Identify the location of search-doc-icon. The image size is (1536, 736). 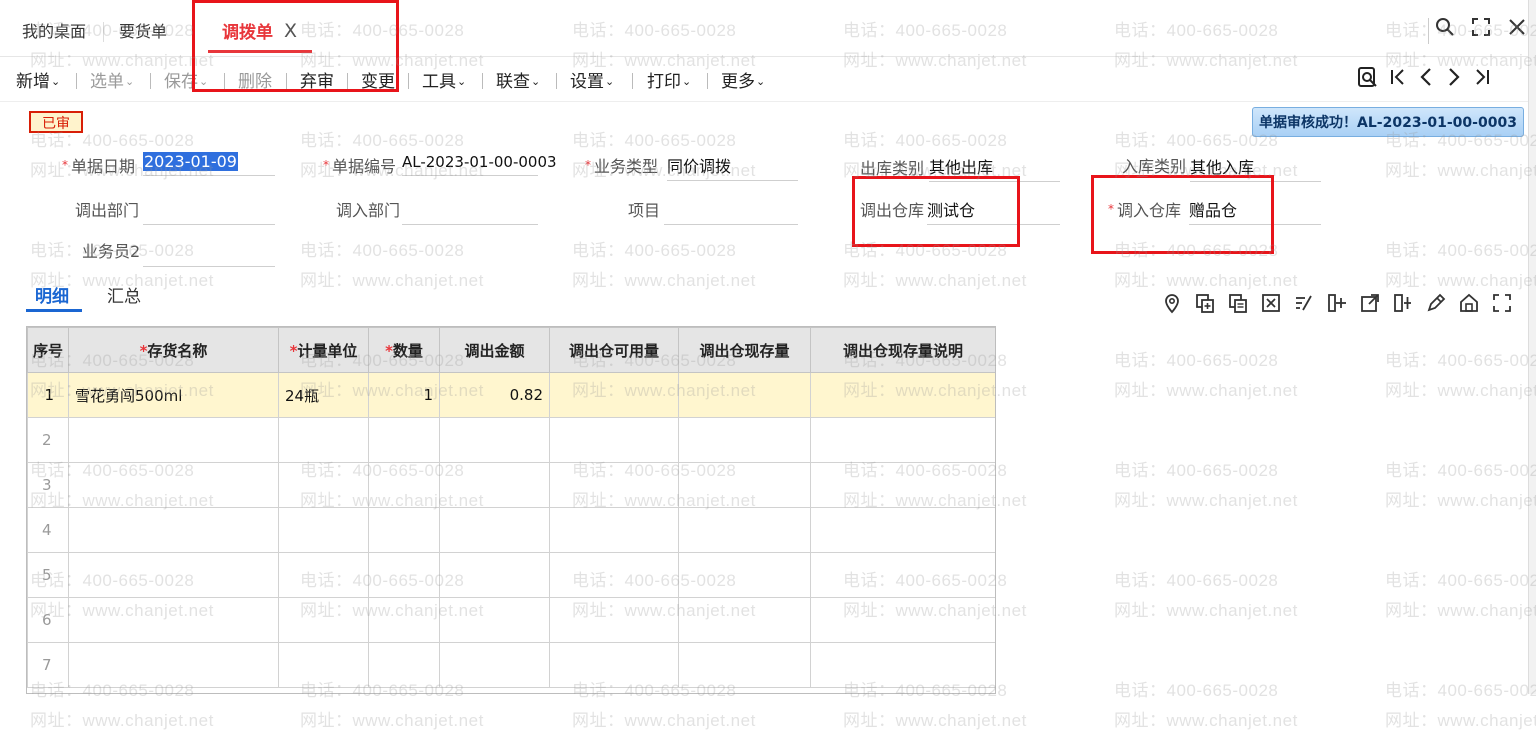
(1368, 80).